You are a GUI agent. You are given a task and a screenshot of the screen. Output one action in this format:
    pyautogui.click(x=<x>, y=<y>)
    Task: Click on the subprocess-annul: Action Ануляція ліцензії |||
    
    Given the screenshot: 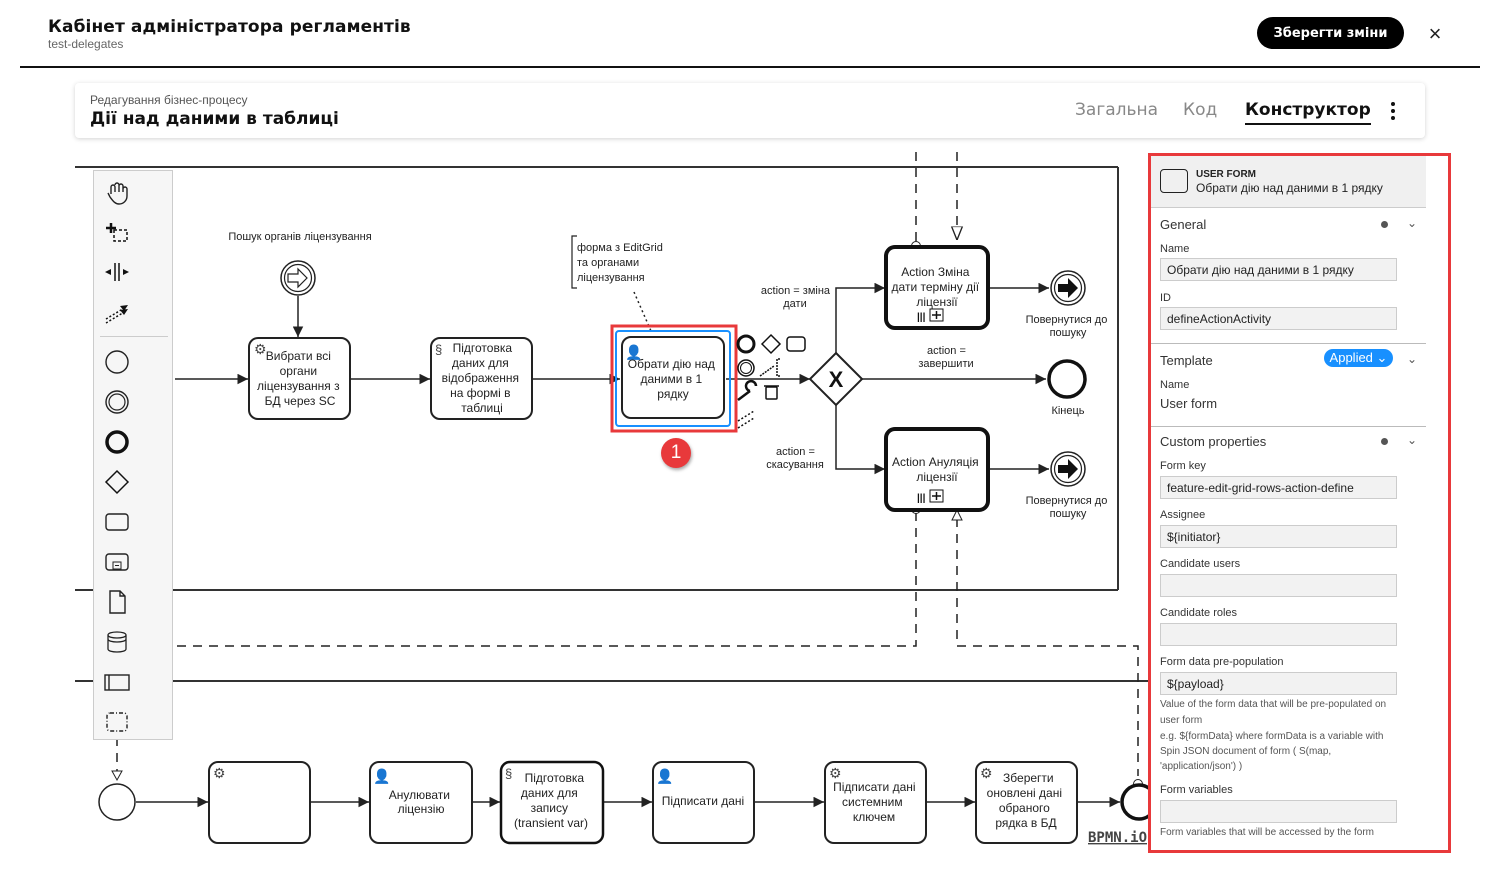 What is the action you would take?
    pyautogui.click(x=937, y=469)
    